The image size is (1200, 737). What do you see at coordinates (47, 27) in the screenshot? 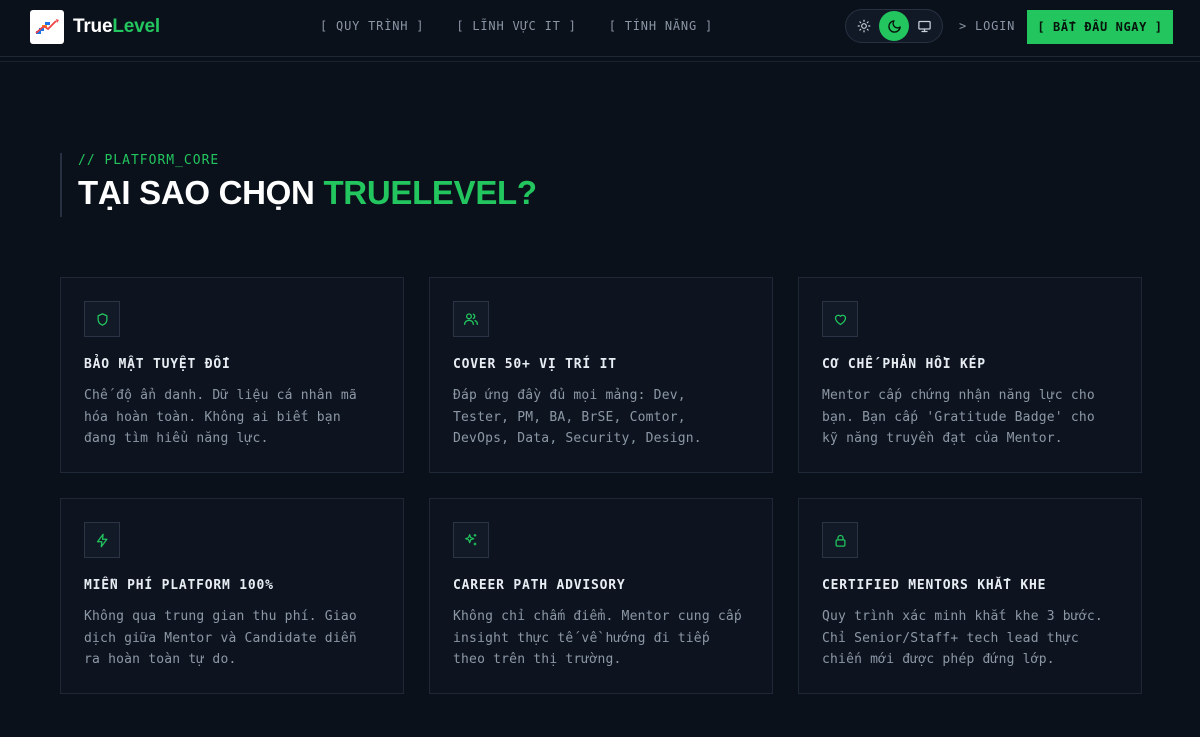
I see `trending-chart-logo-icon` at bounding box center [47, 27].